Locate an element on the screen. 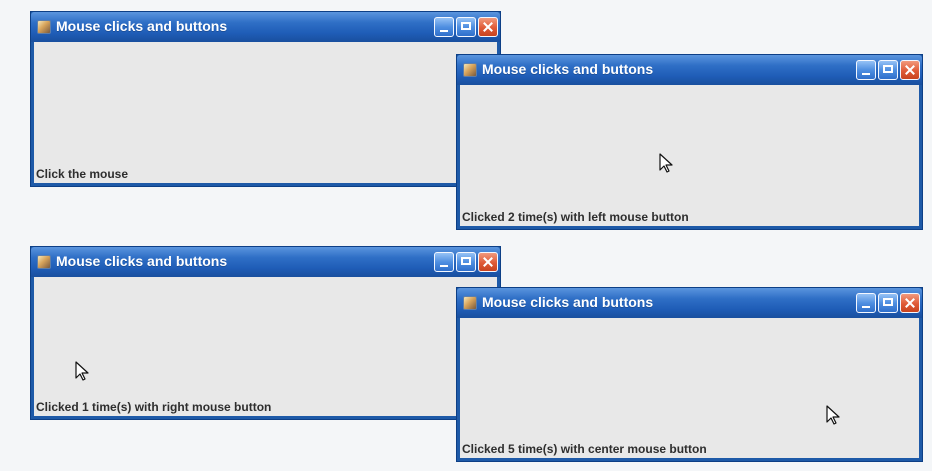  status-label: Click the mouse is located at coordinates (82, 174).